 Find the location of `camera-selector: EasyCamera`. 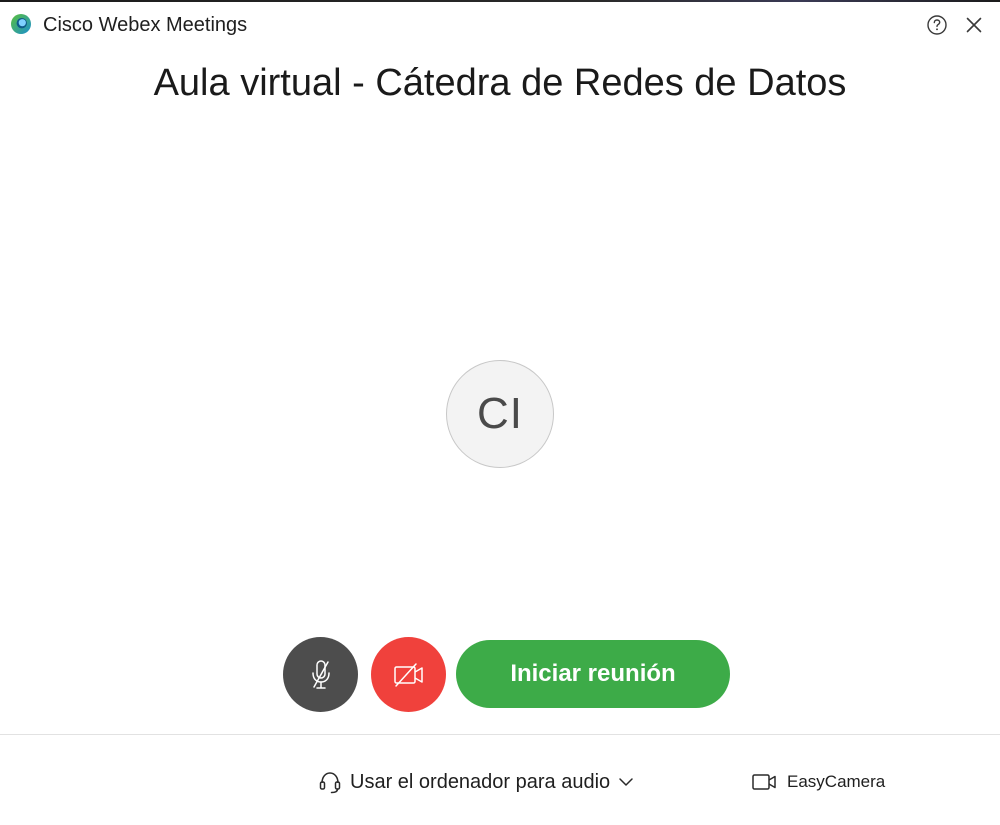

camera-selector: EasyCamera is located at coordinates (818, 782).